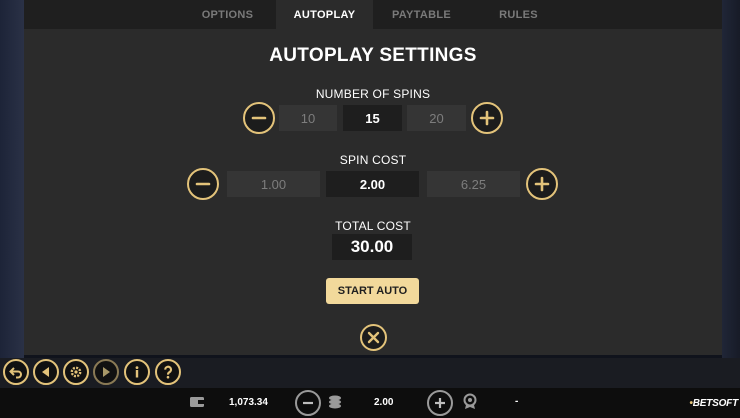  I want to click on wallet-icon, so click(197, 402).